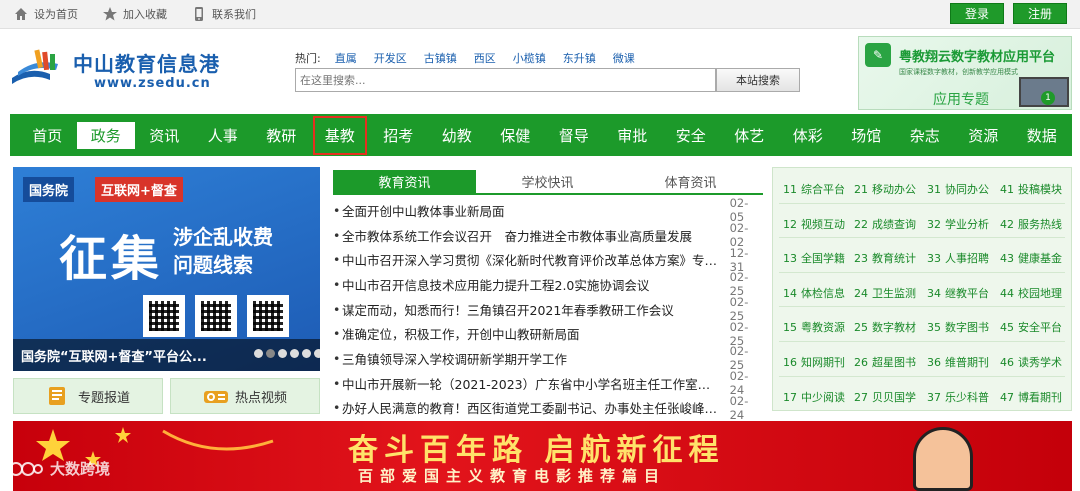 The width and height of the screenshot is (1080, 491). Describe the element at coordinates (547, 181) in the screenshot. I see `news-tab: 学校快讯` at that location.